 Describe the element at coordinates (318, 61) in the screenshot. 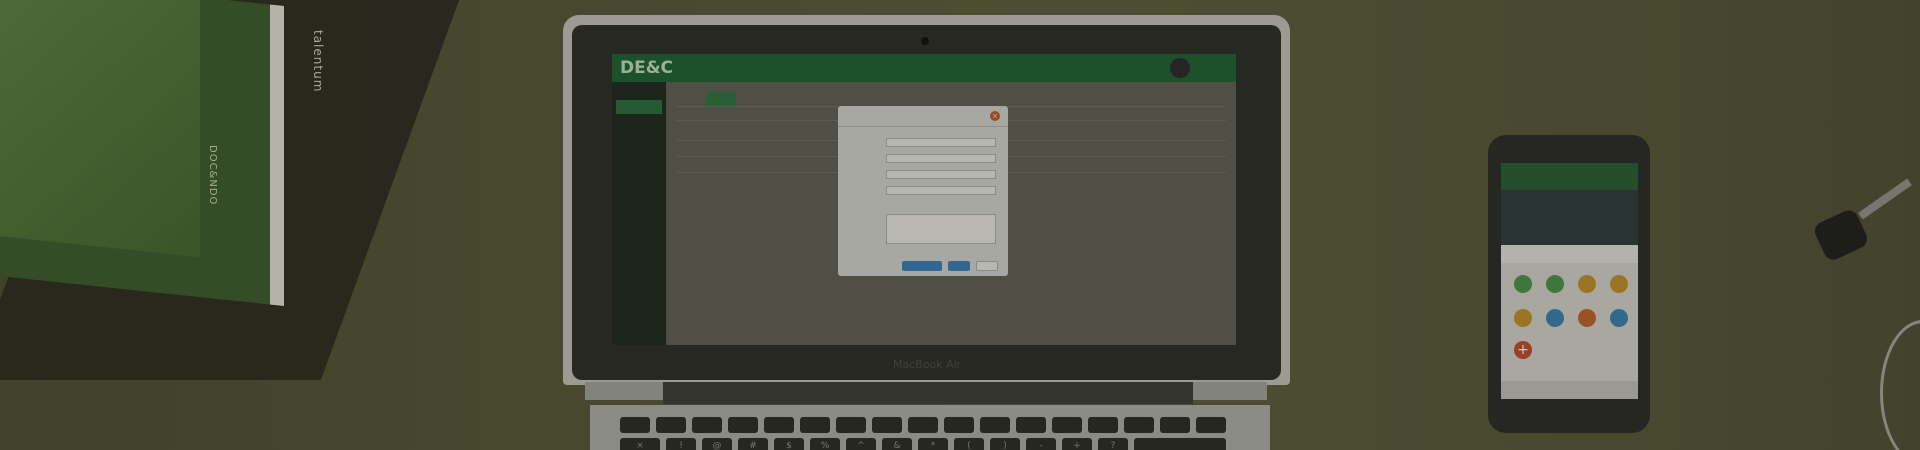

I see `book-label: talentum` at that location.